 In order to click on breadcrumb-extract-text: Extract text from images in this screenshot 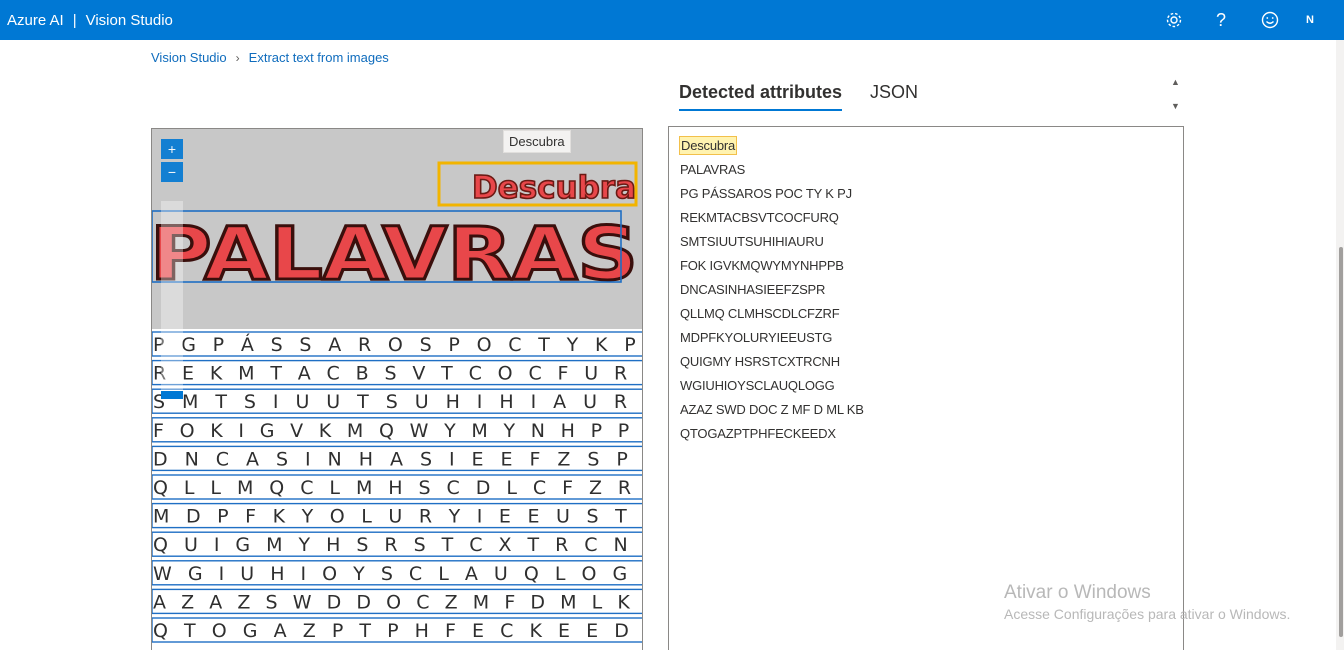, I will do `click(319, 57)`.